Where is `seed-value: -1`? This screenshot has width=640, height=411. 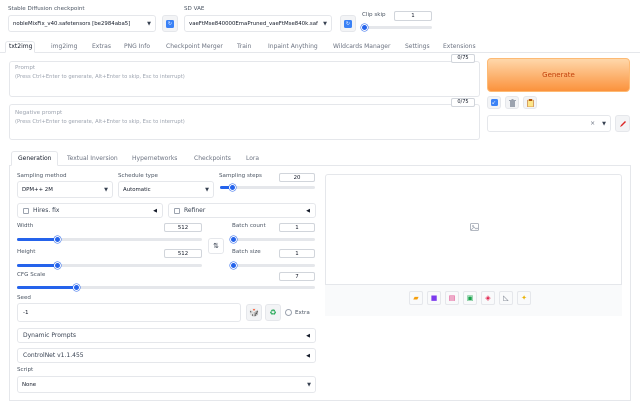 seed-value: -1 is located at coordinates (26, 312).